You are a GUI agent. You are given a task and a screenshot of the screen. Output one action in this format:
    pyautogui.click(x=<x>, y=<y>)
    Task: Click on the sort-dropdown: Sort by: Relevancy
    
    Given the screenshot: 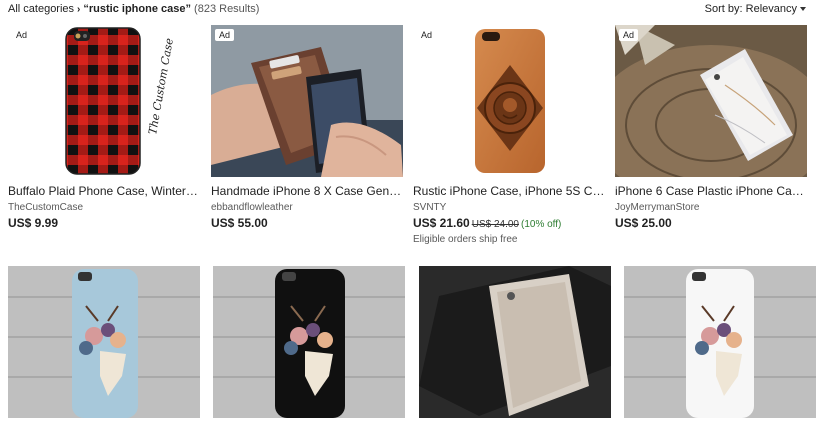 What is the action you would take?
    pyautogui.click(x=755, y=9)
    